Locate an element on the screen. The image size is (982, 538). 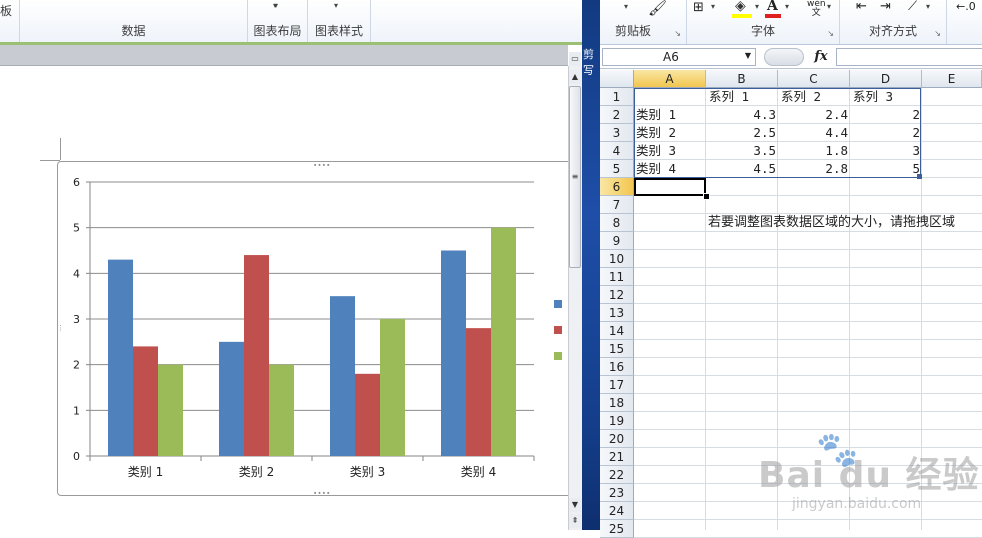
formula-input is located at coordinates (909, 57).